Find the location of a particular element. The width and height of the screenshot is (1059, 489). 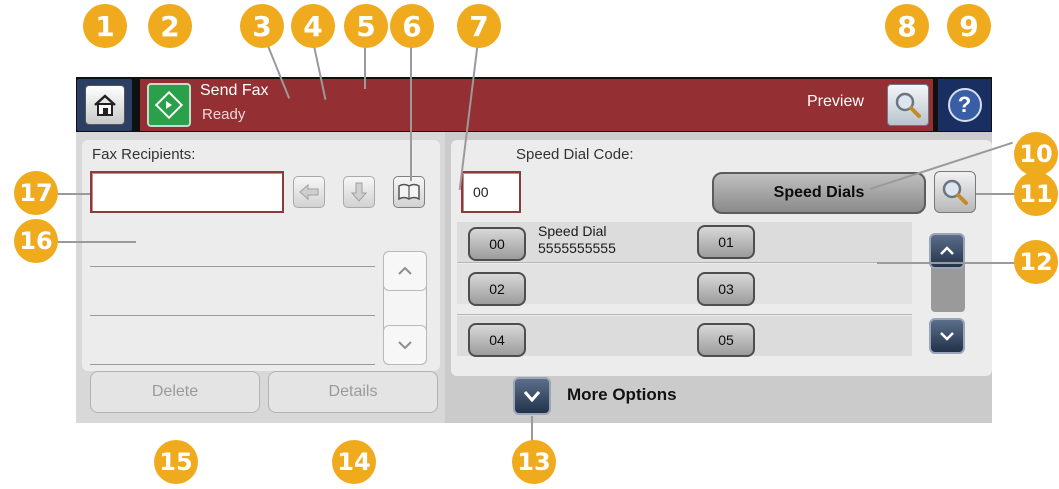

preview-button is located at coordinates (908, 105).